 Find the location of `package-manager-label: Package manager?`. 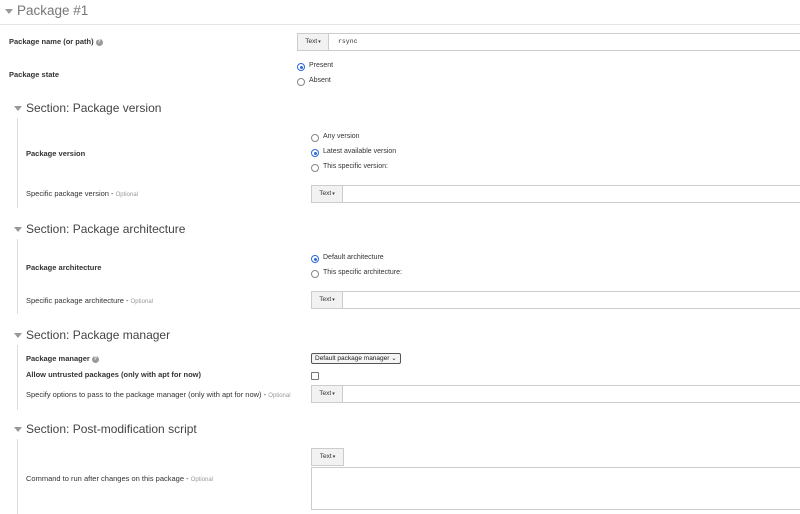

package-manager-label: Package manager? is located at coordinates (62, 358).